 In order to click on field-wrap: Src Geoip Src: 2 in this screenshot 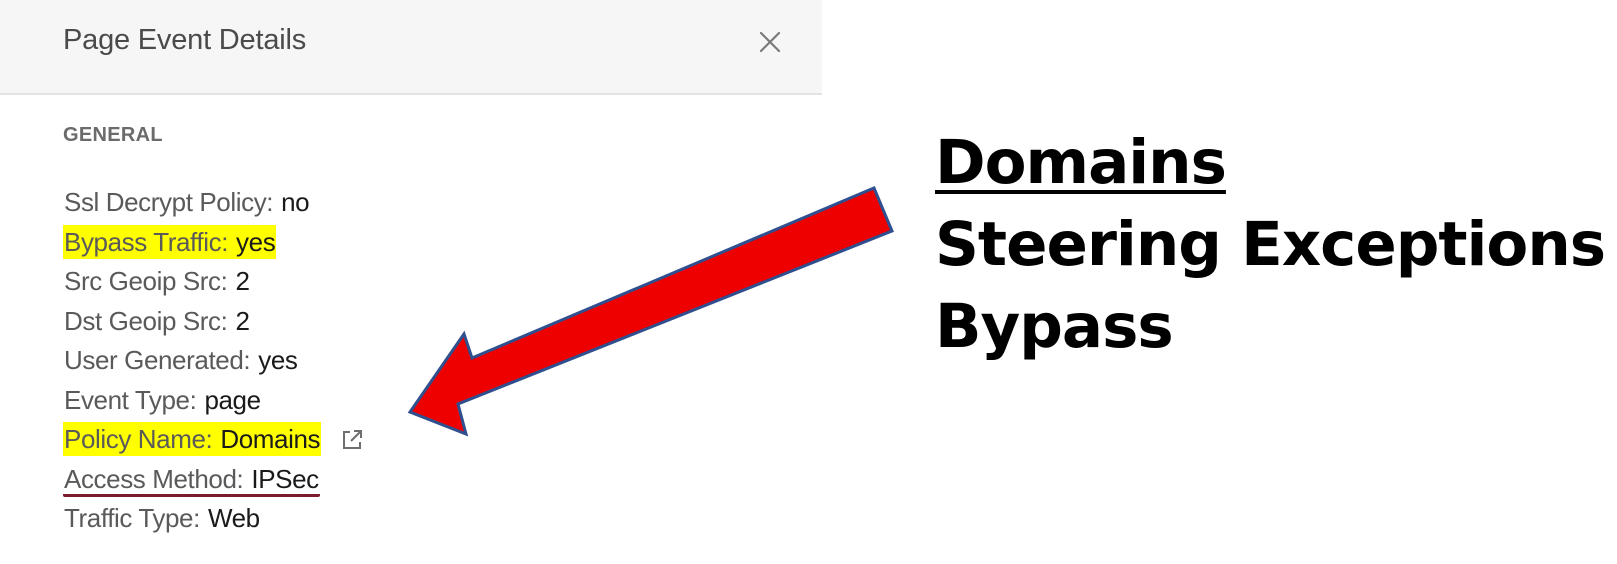, I will do `click(157, 281)`.